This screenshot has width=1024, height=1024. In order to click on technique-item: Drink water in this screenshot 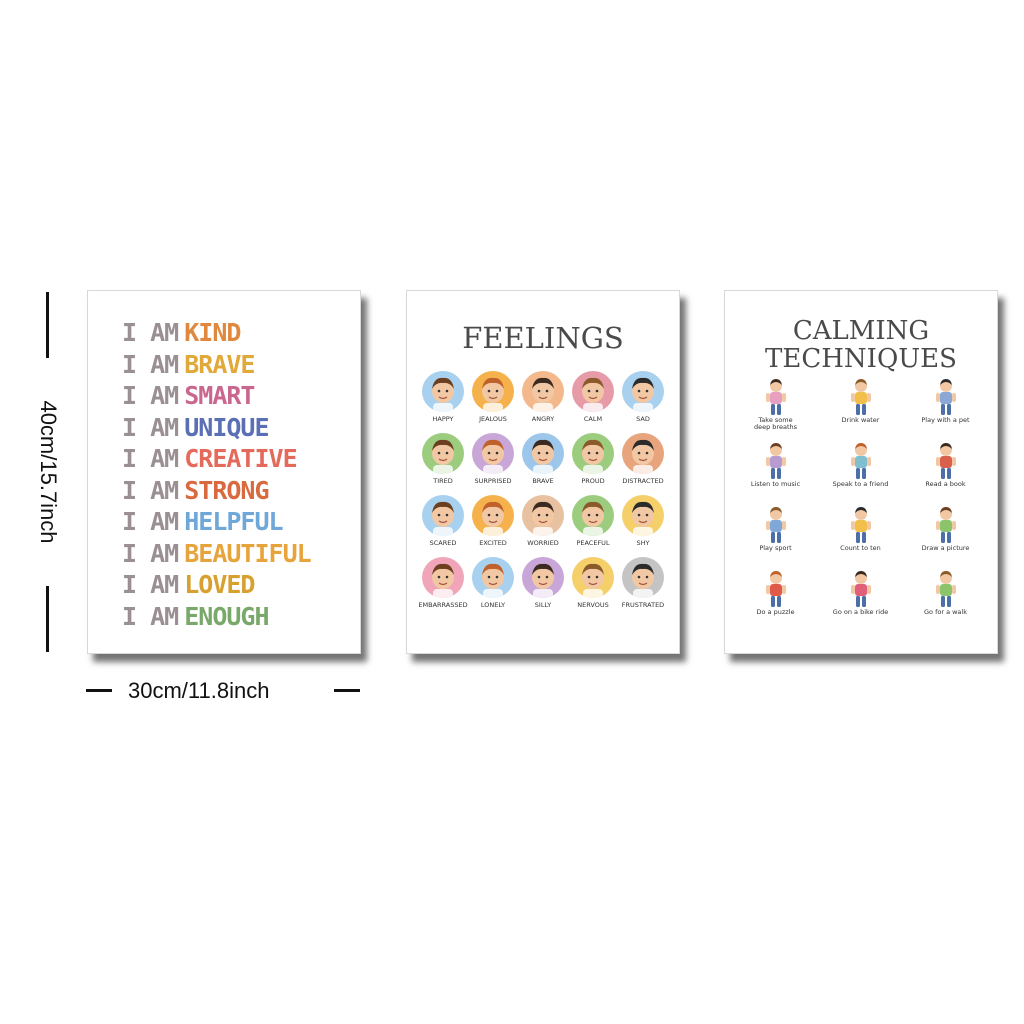, I will do `click(860, 406)`.